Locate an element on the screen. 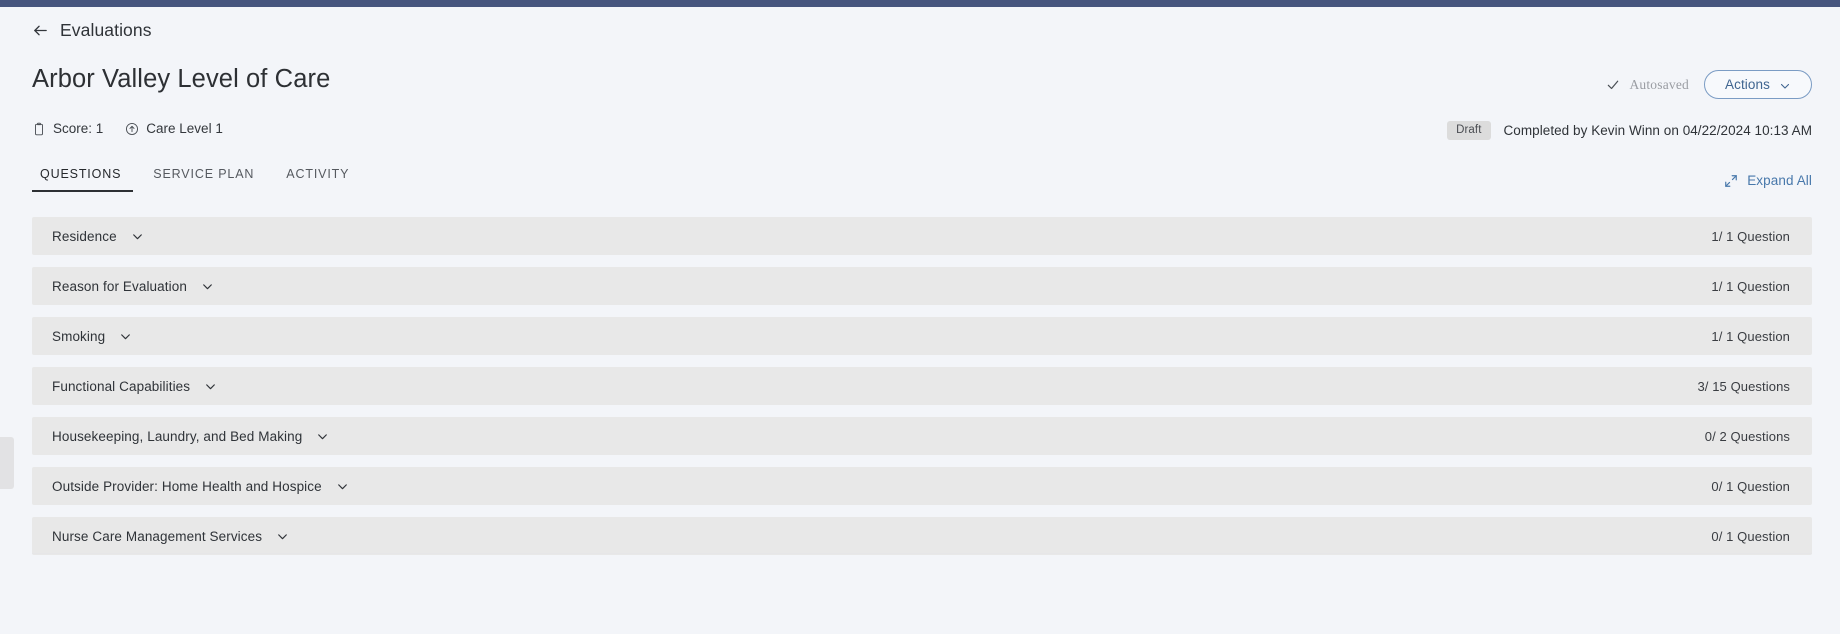  section-header-left: Smoking is located at coordinates (92, 336).